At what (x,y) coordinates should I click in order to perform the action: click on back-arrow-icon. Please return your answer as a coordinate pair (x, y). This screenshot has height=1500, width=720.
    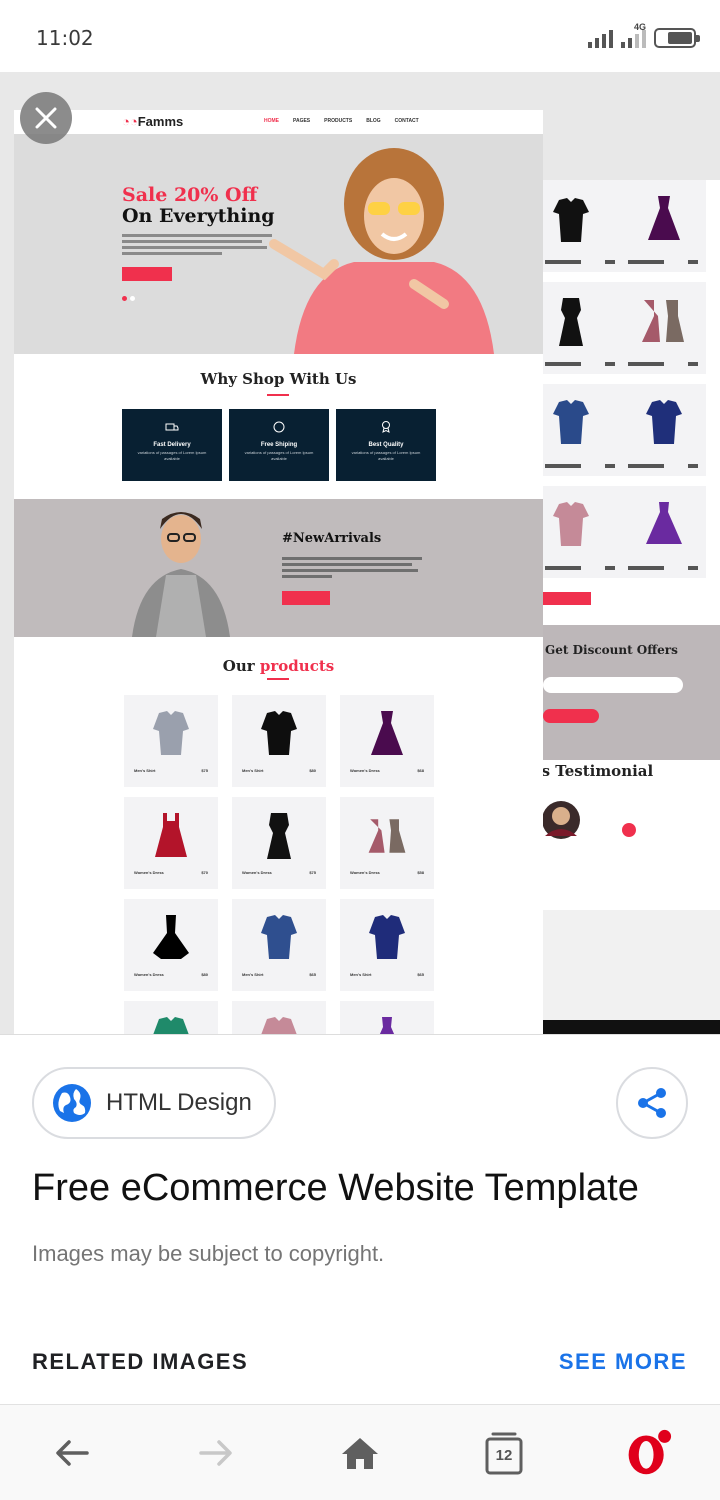
    Looking at the image, I should click on (72, 1453).